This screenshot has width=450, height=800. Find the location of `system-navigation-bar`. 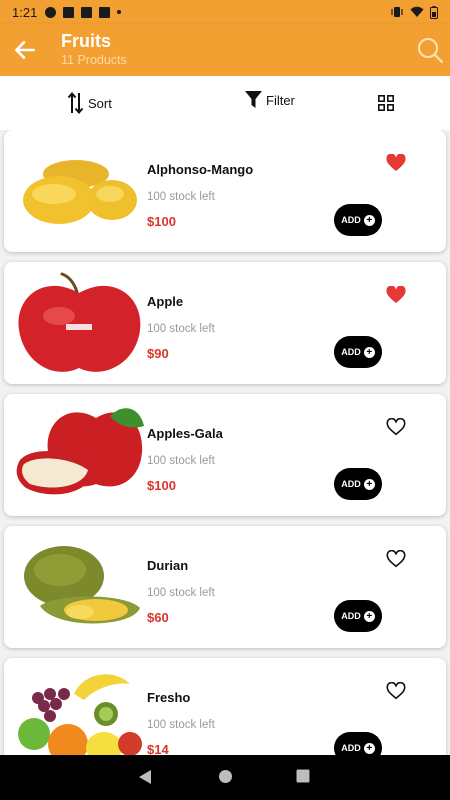

system-navigation-bar is located at coordinates (225, 777).